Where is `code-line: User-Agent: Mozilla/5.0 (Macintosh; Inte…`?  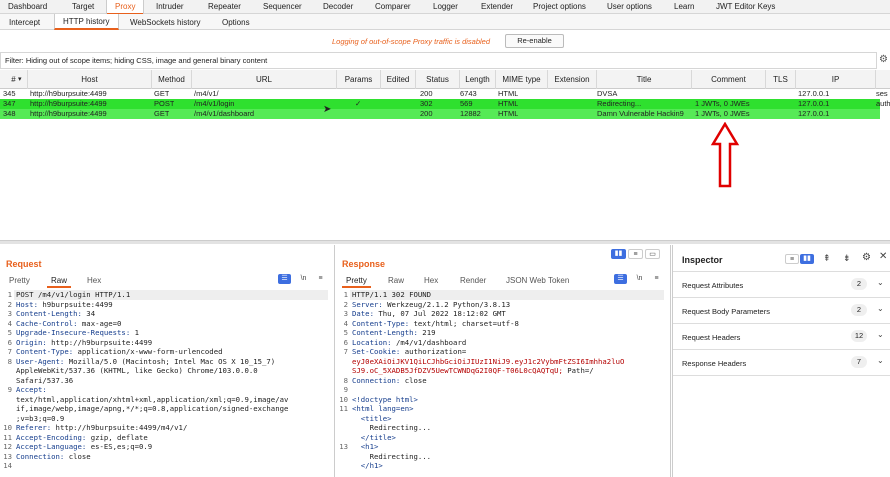 code-line: User-Agent: Mozilla/5.0 (Macintosh; Inte… is located at coordinates (145, 362).